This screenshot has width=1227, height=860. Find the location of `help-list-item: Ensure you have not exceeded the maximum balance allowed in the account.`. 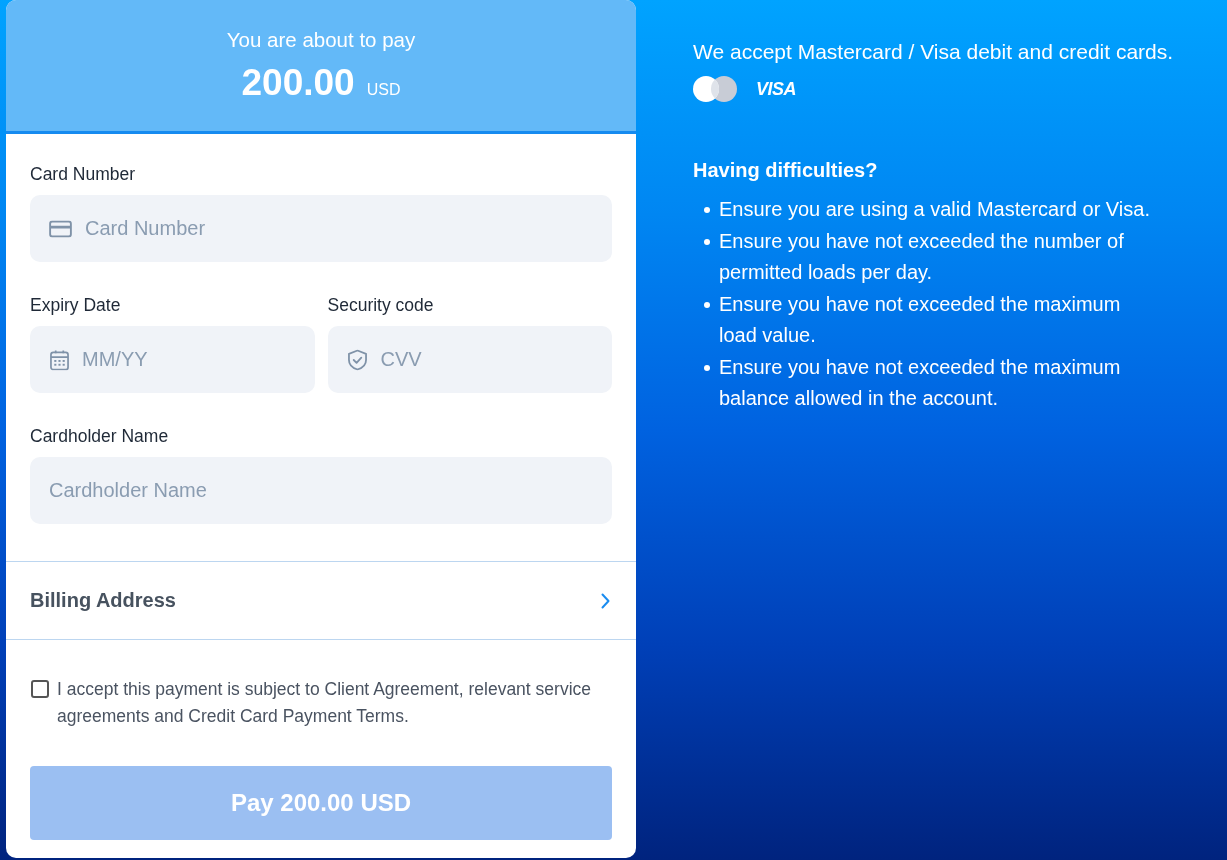

help-list-item: Ensure you have not exceeded the maximum balance allowed in the account. is located at coordinates (920, 382).